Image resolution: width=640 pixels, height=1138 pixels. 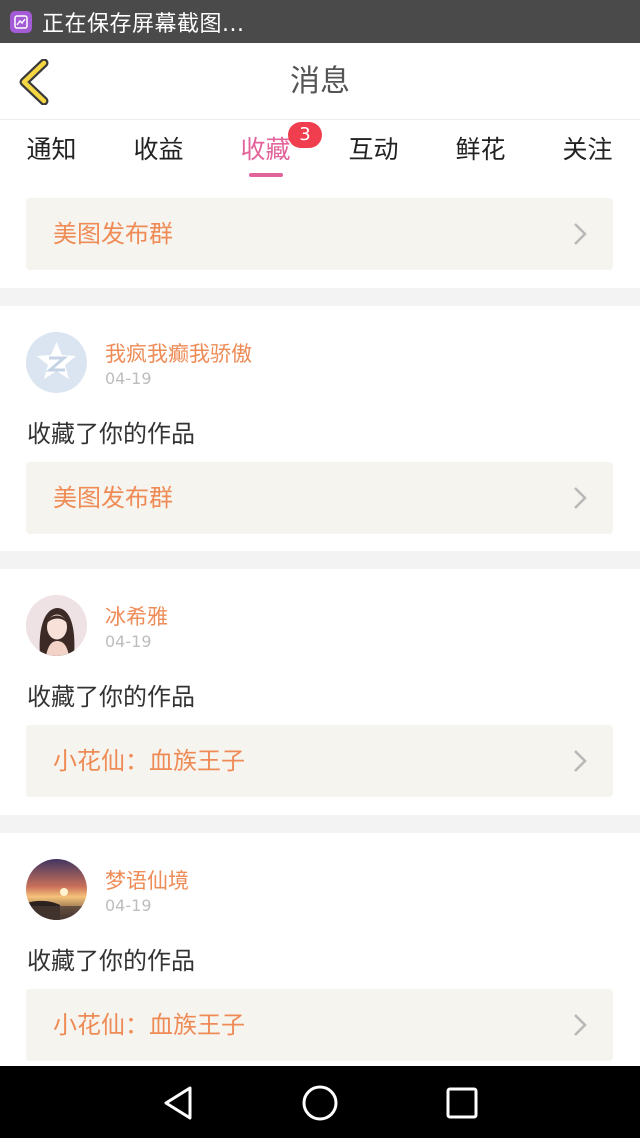 I want to click on tab-label: 互动, so click(x=373, y=149).